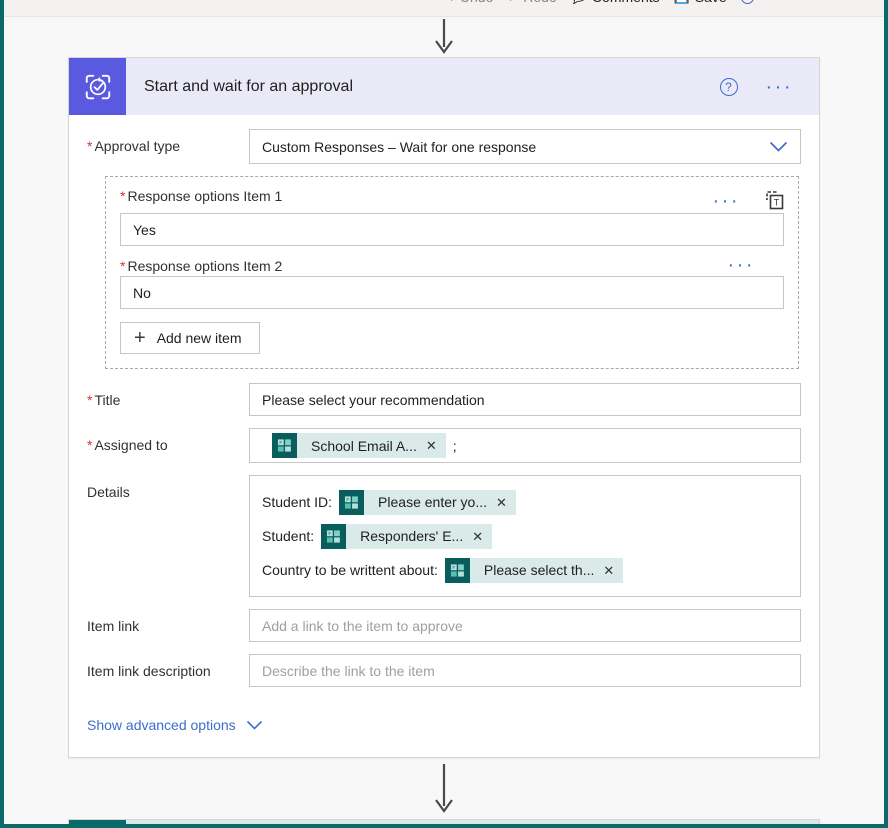 The height and width of the screenshot is (828, 888). I want to click on response-option-2-value: No, so click(142, 292).